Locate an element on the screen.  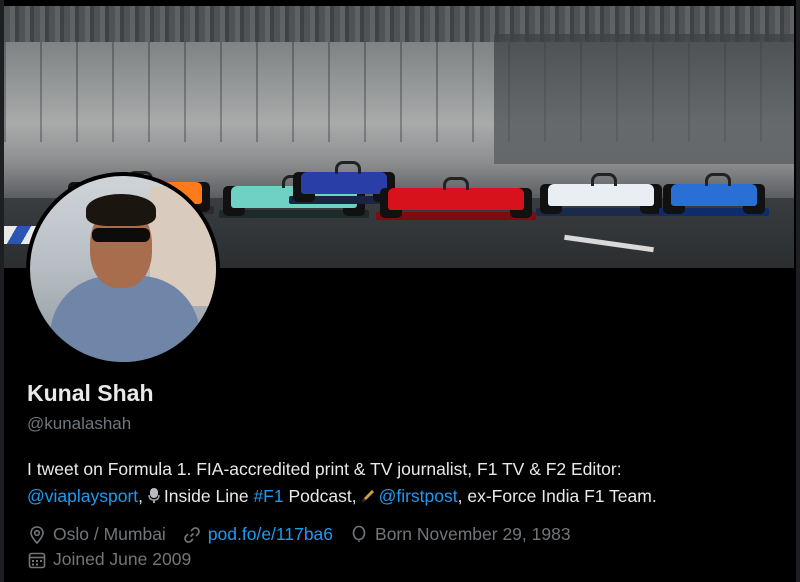
birthday-text: Born November 29, 1983 is located at coordinates (473, 534).